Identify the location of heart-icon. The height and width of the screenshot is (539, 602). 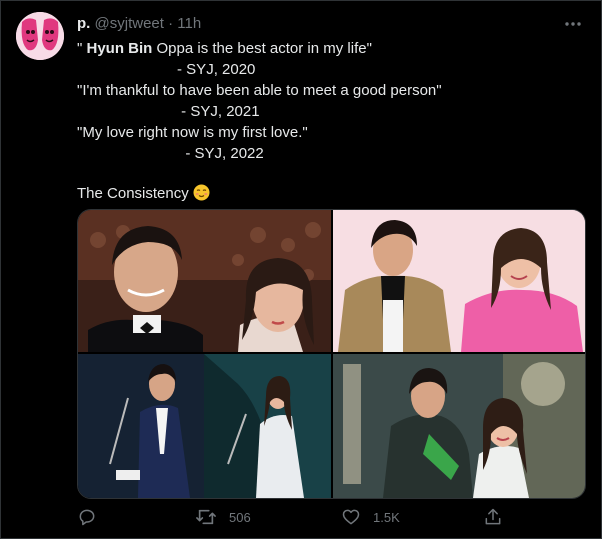
(351, 517).